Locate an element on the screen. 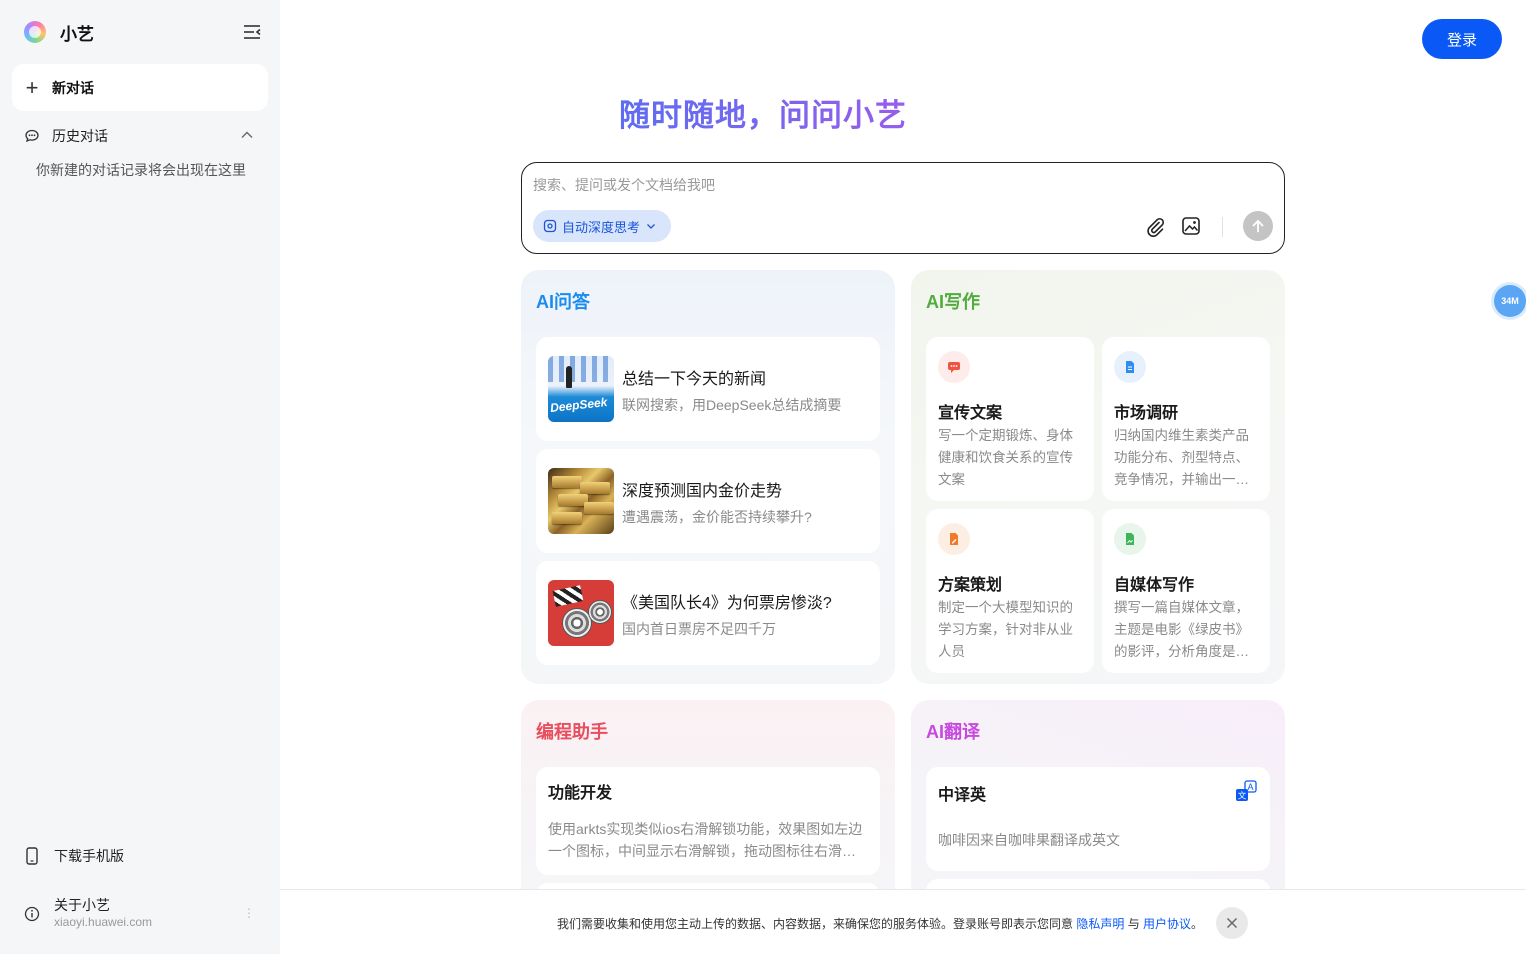 The height and width of the screenshot is (954, 1526). film-reel-thumbnail is located at coordinates (581, 613).